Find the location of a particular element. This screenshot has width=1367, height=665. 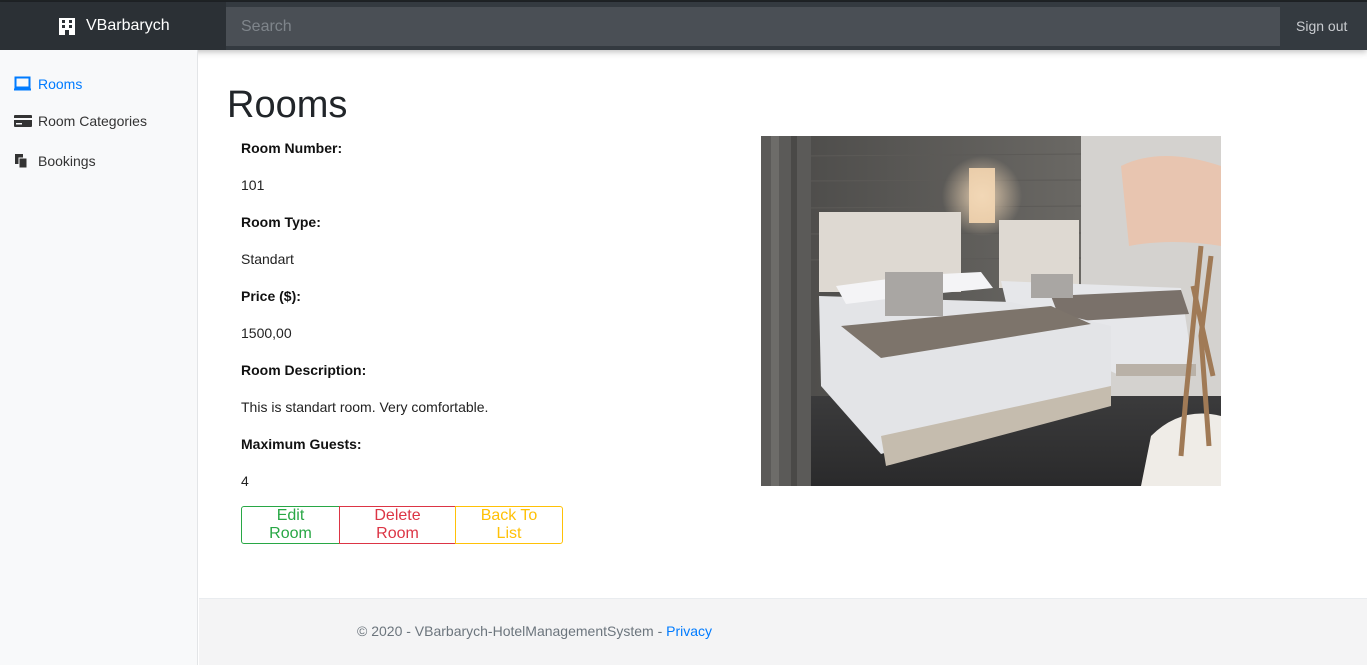

room-number-value: 101 is located at coordinates (253, 185).